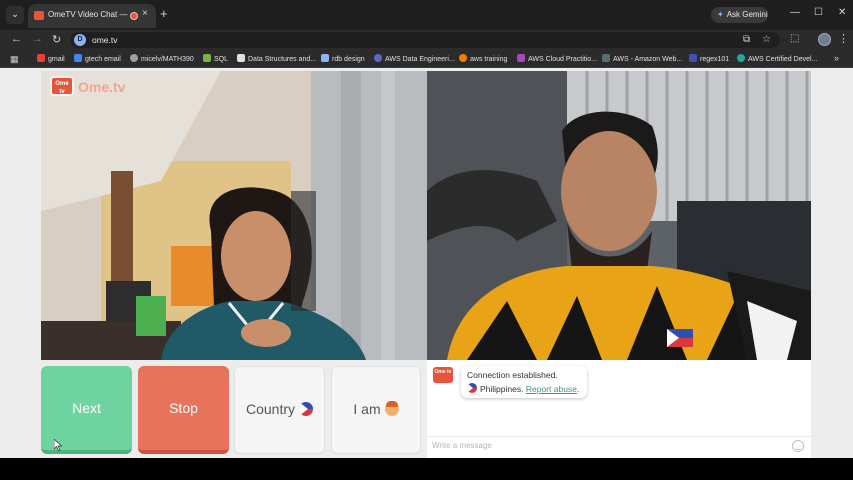 The height and width of the screenshot is (480, 853). Describe the element at coordinates (391, 408) in the screenshot. I see `face-emoji-icon` at that location.